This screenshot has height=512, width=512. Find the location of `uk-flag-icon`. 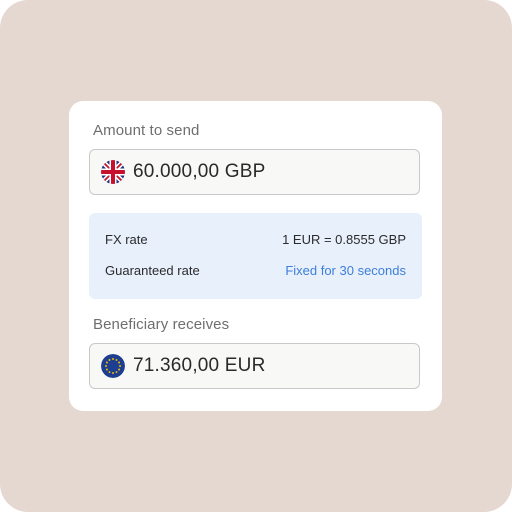

uk-flag-icon is located at coordinates (113, 172).